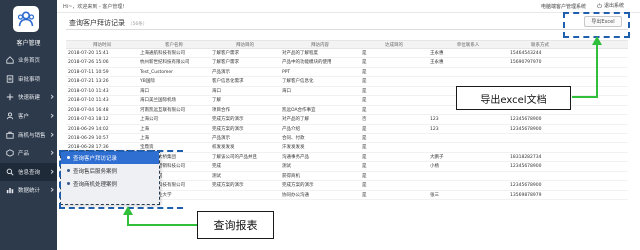 The width and height of the screenshot is (640, 250). Describe the element at coordinates (216, 101) in the screenshot. I see `table-cell: 了解` at that location.